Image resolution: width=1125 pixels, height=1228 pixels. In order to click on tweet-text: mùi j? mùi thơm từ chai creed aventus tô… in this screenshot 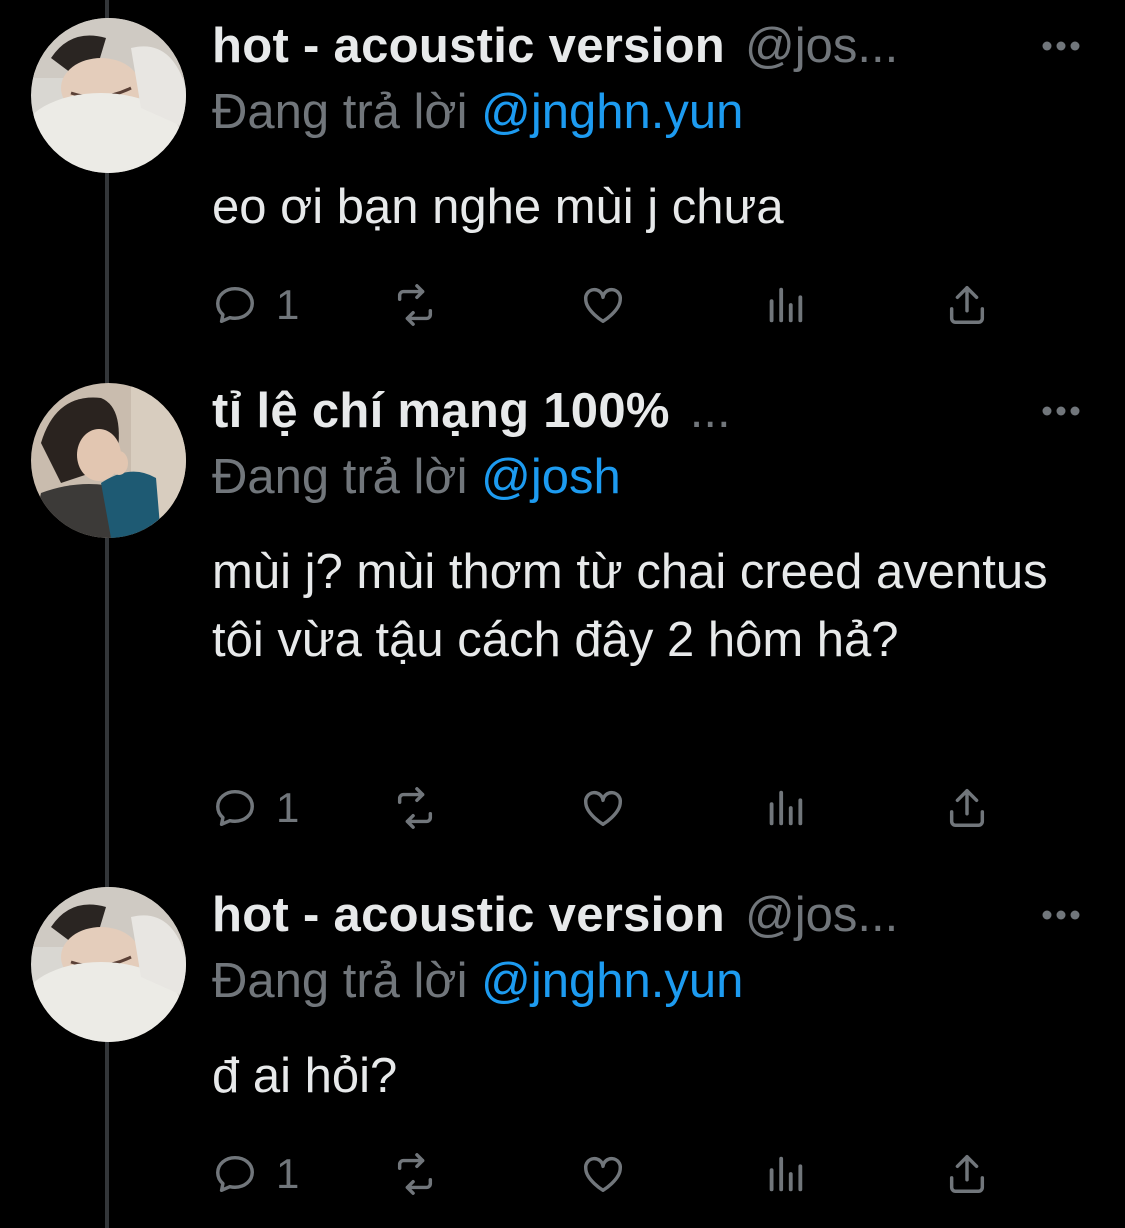, I will do `click(630, 606)`.